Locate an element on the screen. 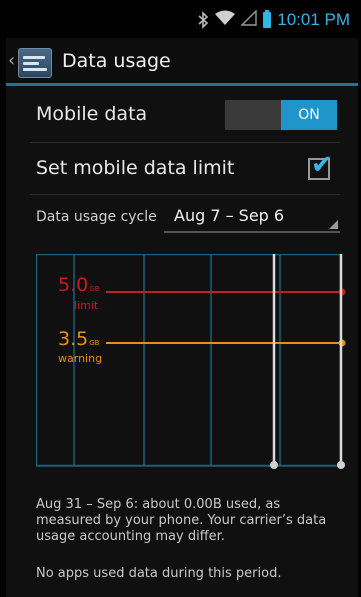  bluetooth-icon is located at coordinates (203, 20).